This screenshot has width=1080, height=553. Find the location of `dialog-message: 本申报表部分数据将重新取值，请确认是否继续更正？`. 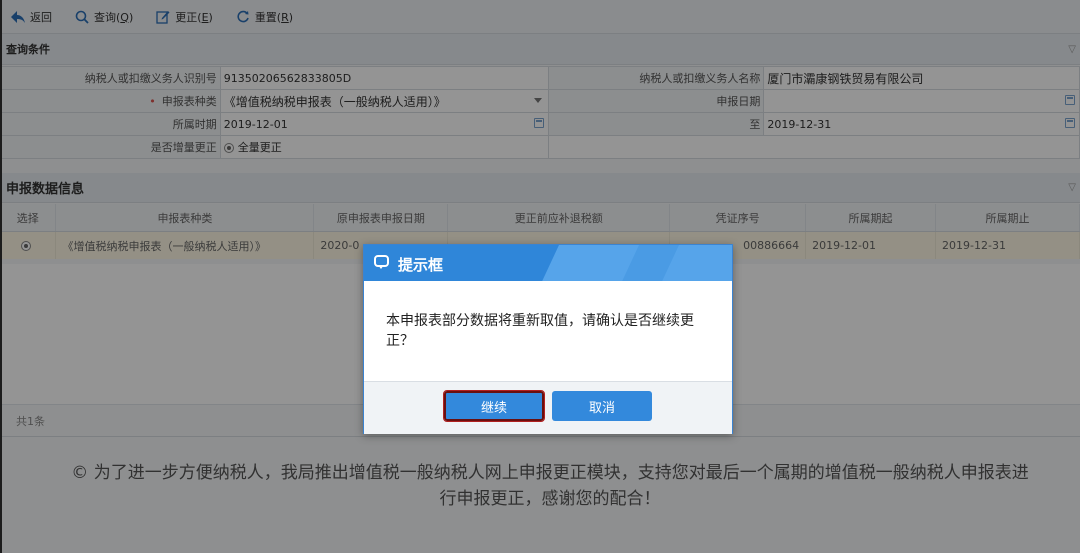

dialog-message: 本申报表部分数据将重新取值，请确认是否继续更正？ is located at coordinates (540, 331).